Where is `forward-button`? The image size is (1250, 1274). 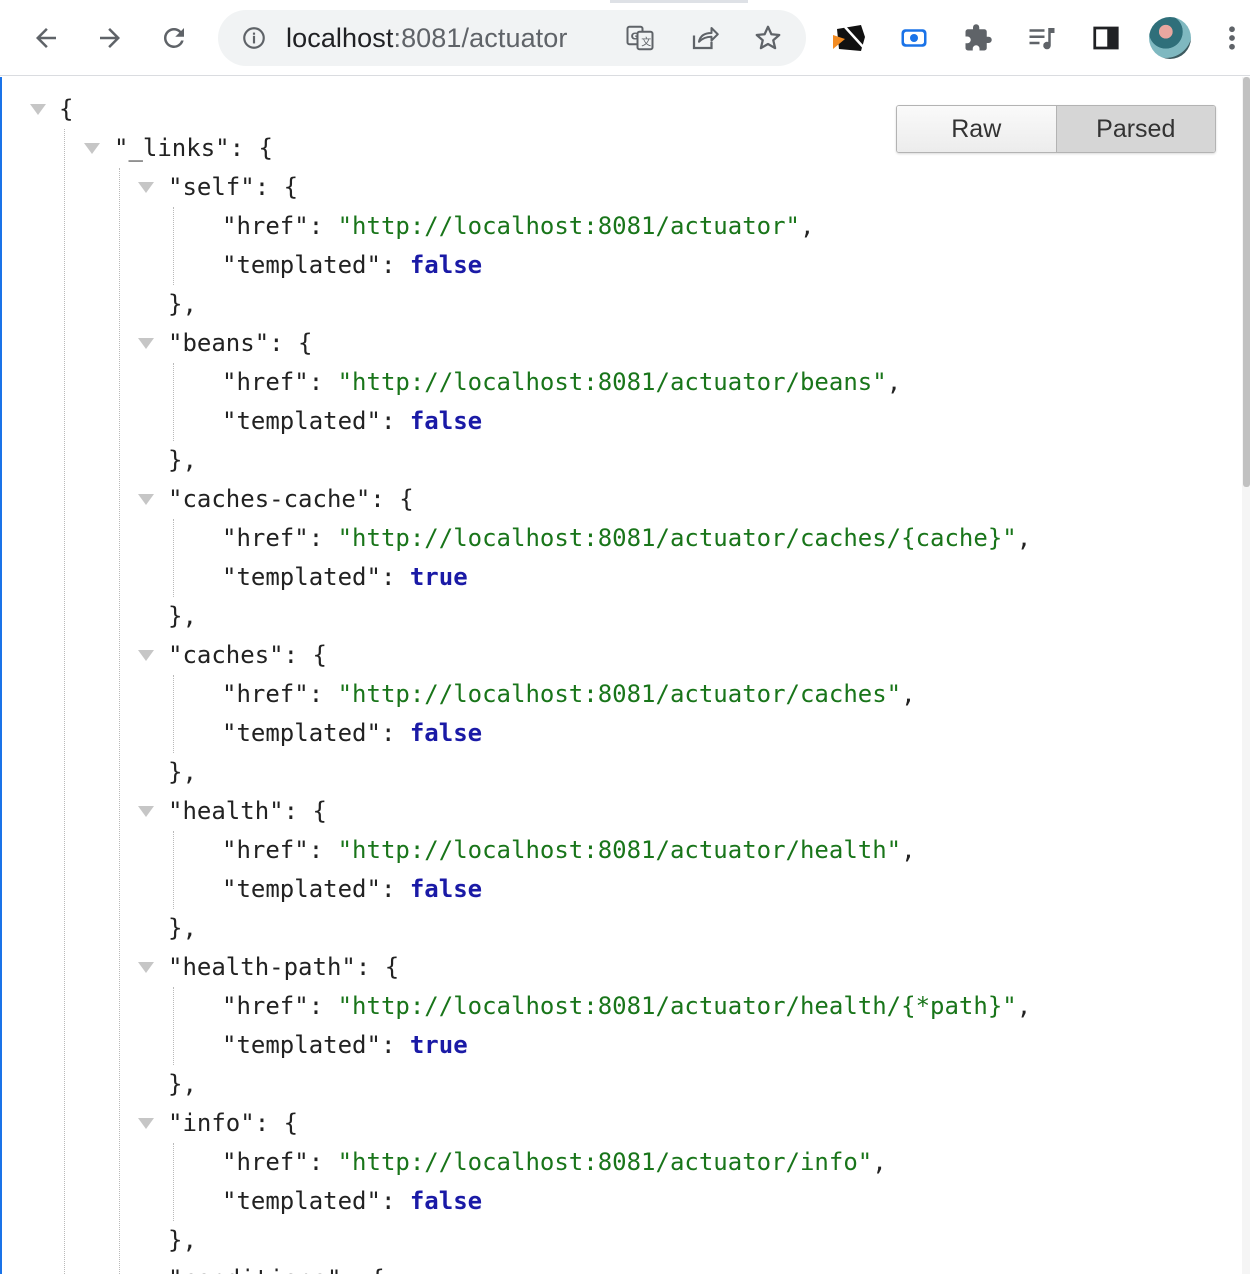 forward-button is located at coordinates (110, 38).